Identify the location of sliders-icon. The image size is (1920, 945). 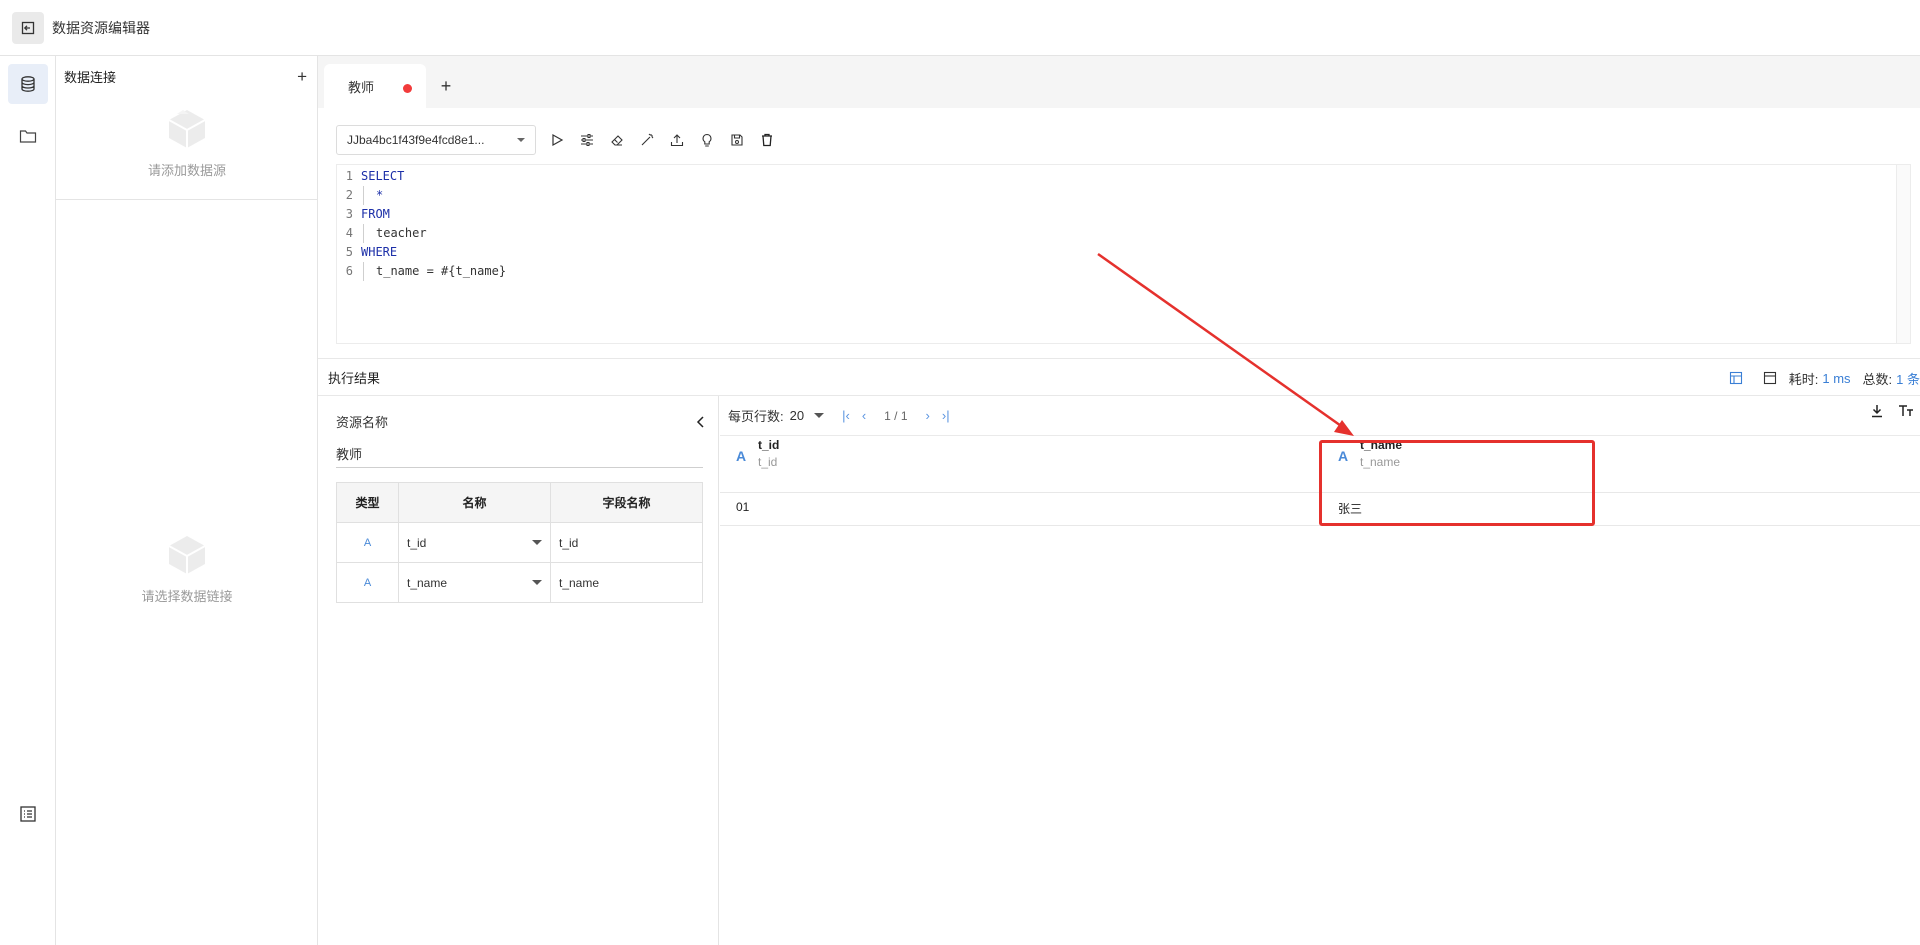
(587, 140).